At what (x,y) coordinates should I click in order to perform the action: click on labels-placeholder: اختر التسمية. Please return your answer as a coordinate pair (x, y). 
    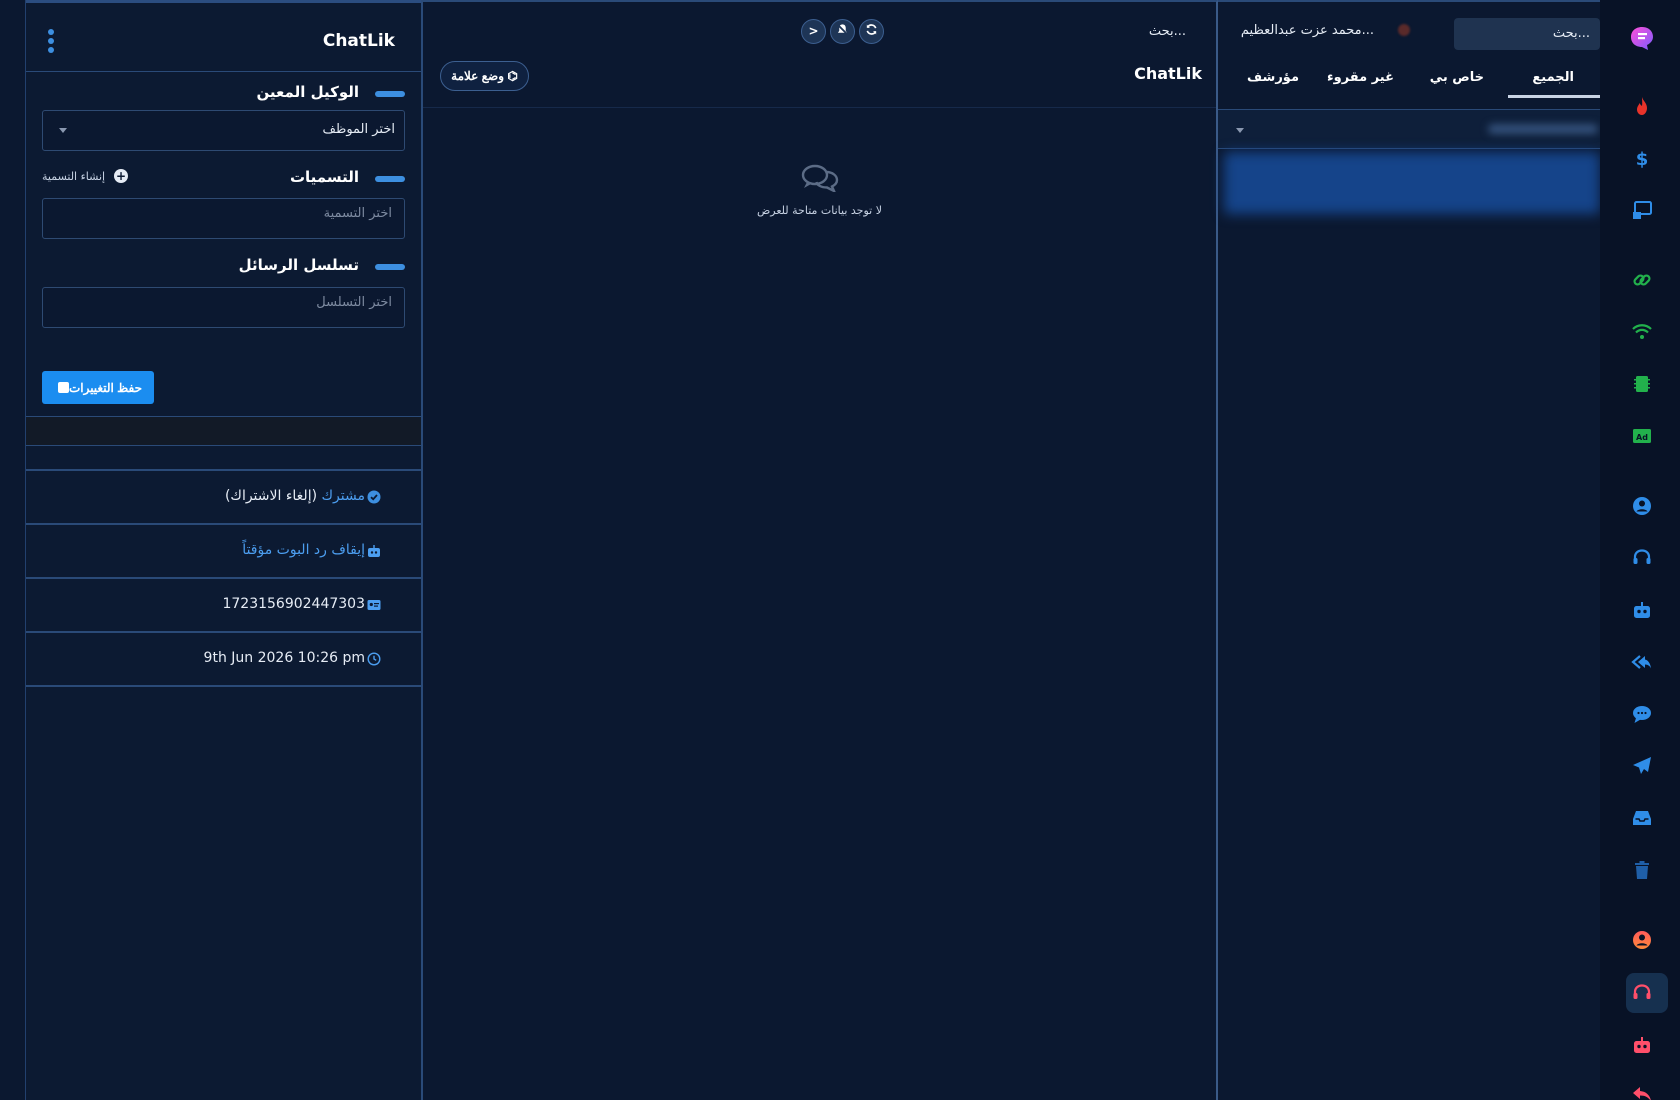
    Looking at the image, I should click on (357, 213).